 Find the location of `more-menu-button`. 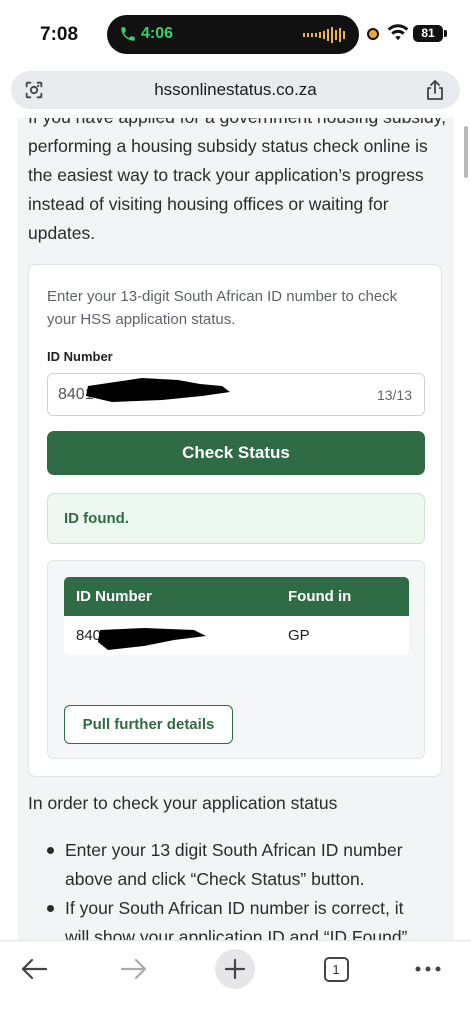

more-menu-button is located at coordinates (428, 969).